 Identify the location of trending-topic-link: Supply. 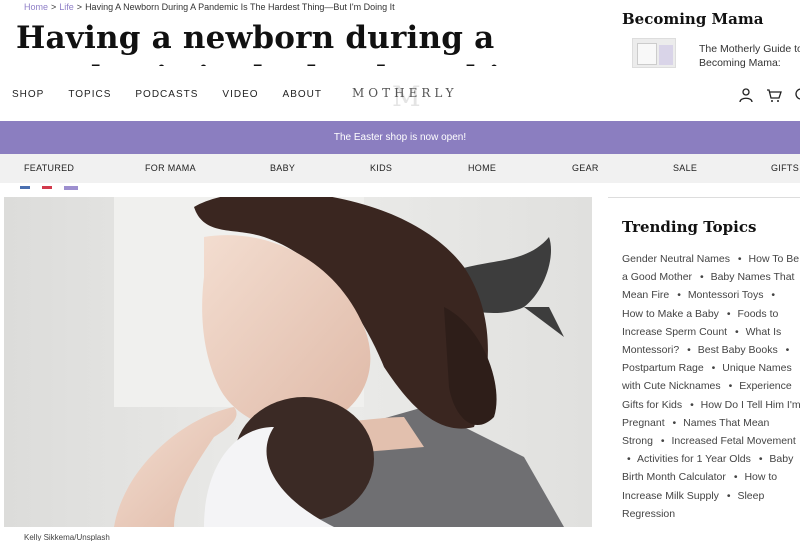
(703, 496).